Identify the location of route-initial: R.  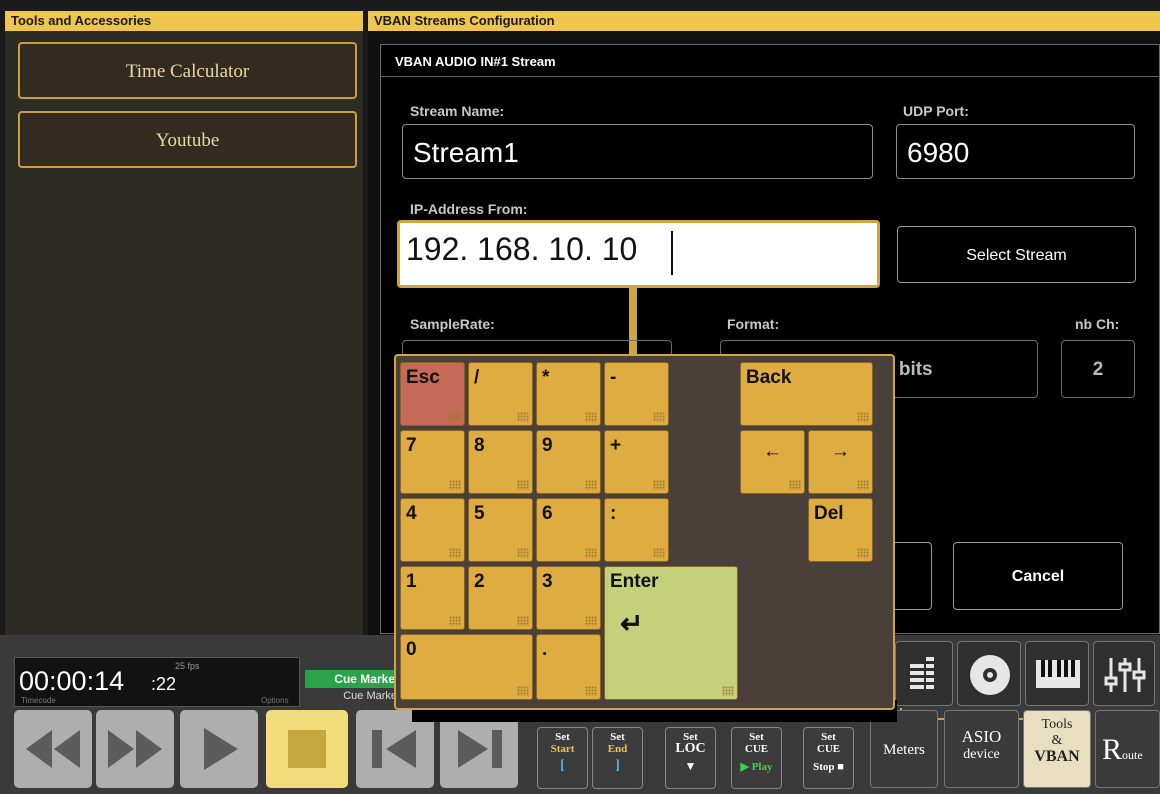
(1112, 749).